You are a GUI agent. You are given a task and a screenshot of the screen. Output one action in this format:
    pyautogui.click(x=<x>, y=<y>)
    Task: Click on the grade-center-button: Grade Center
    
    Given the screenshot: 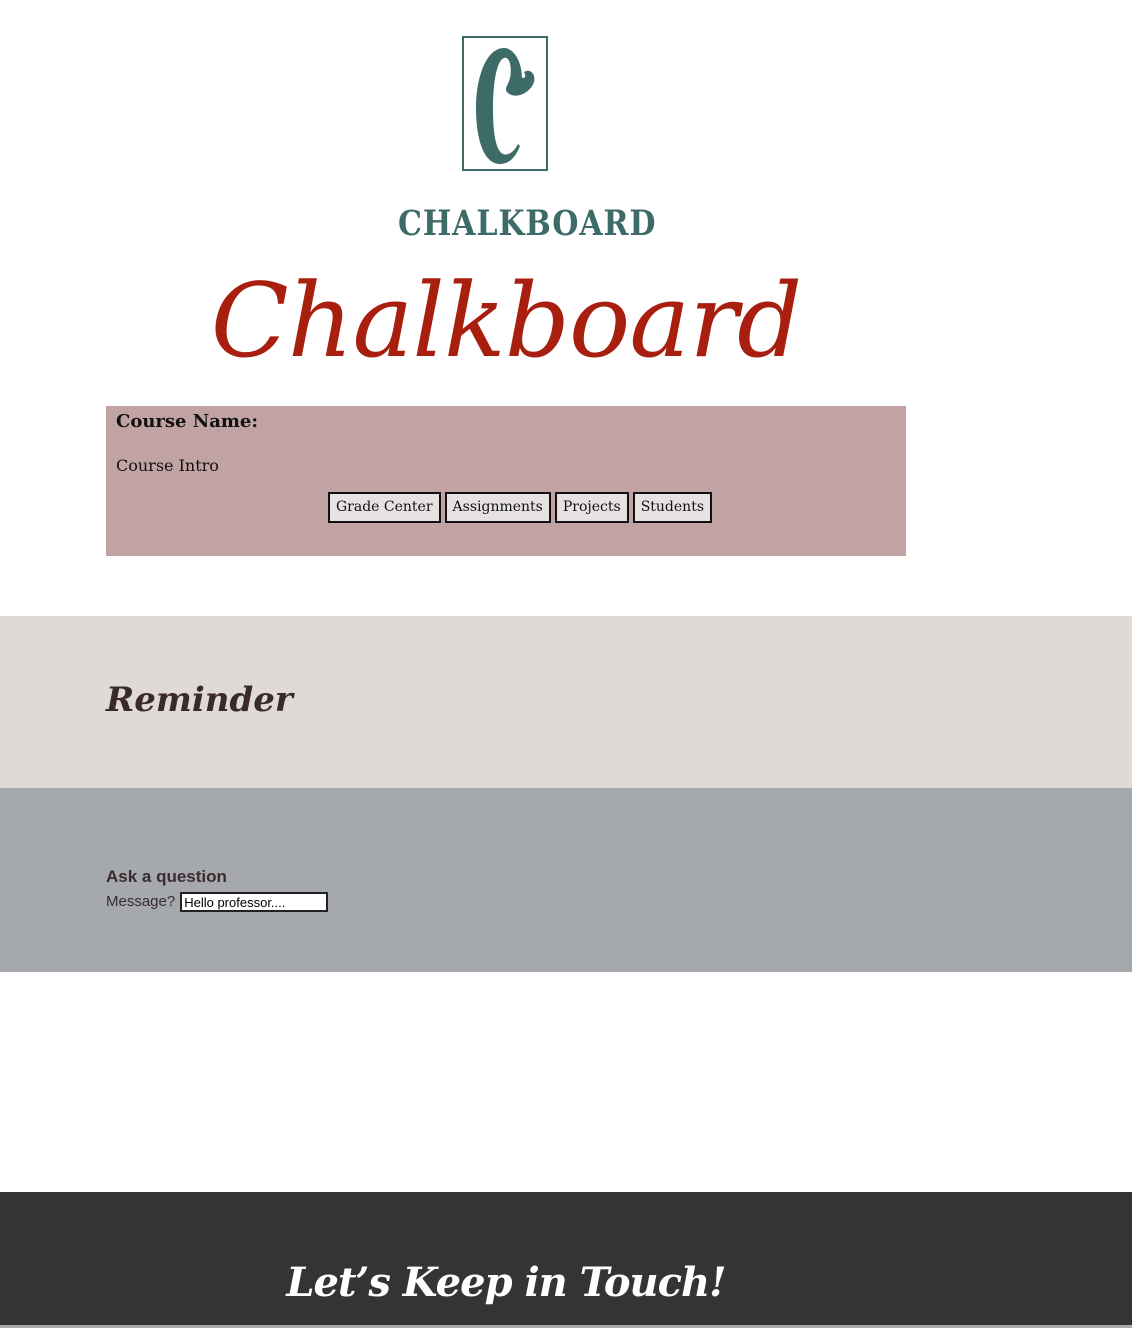 What is the action you would take?
    pyautogui.click(x=384, y=507)
    